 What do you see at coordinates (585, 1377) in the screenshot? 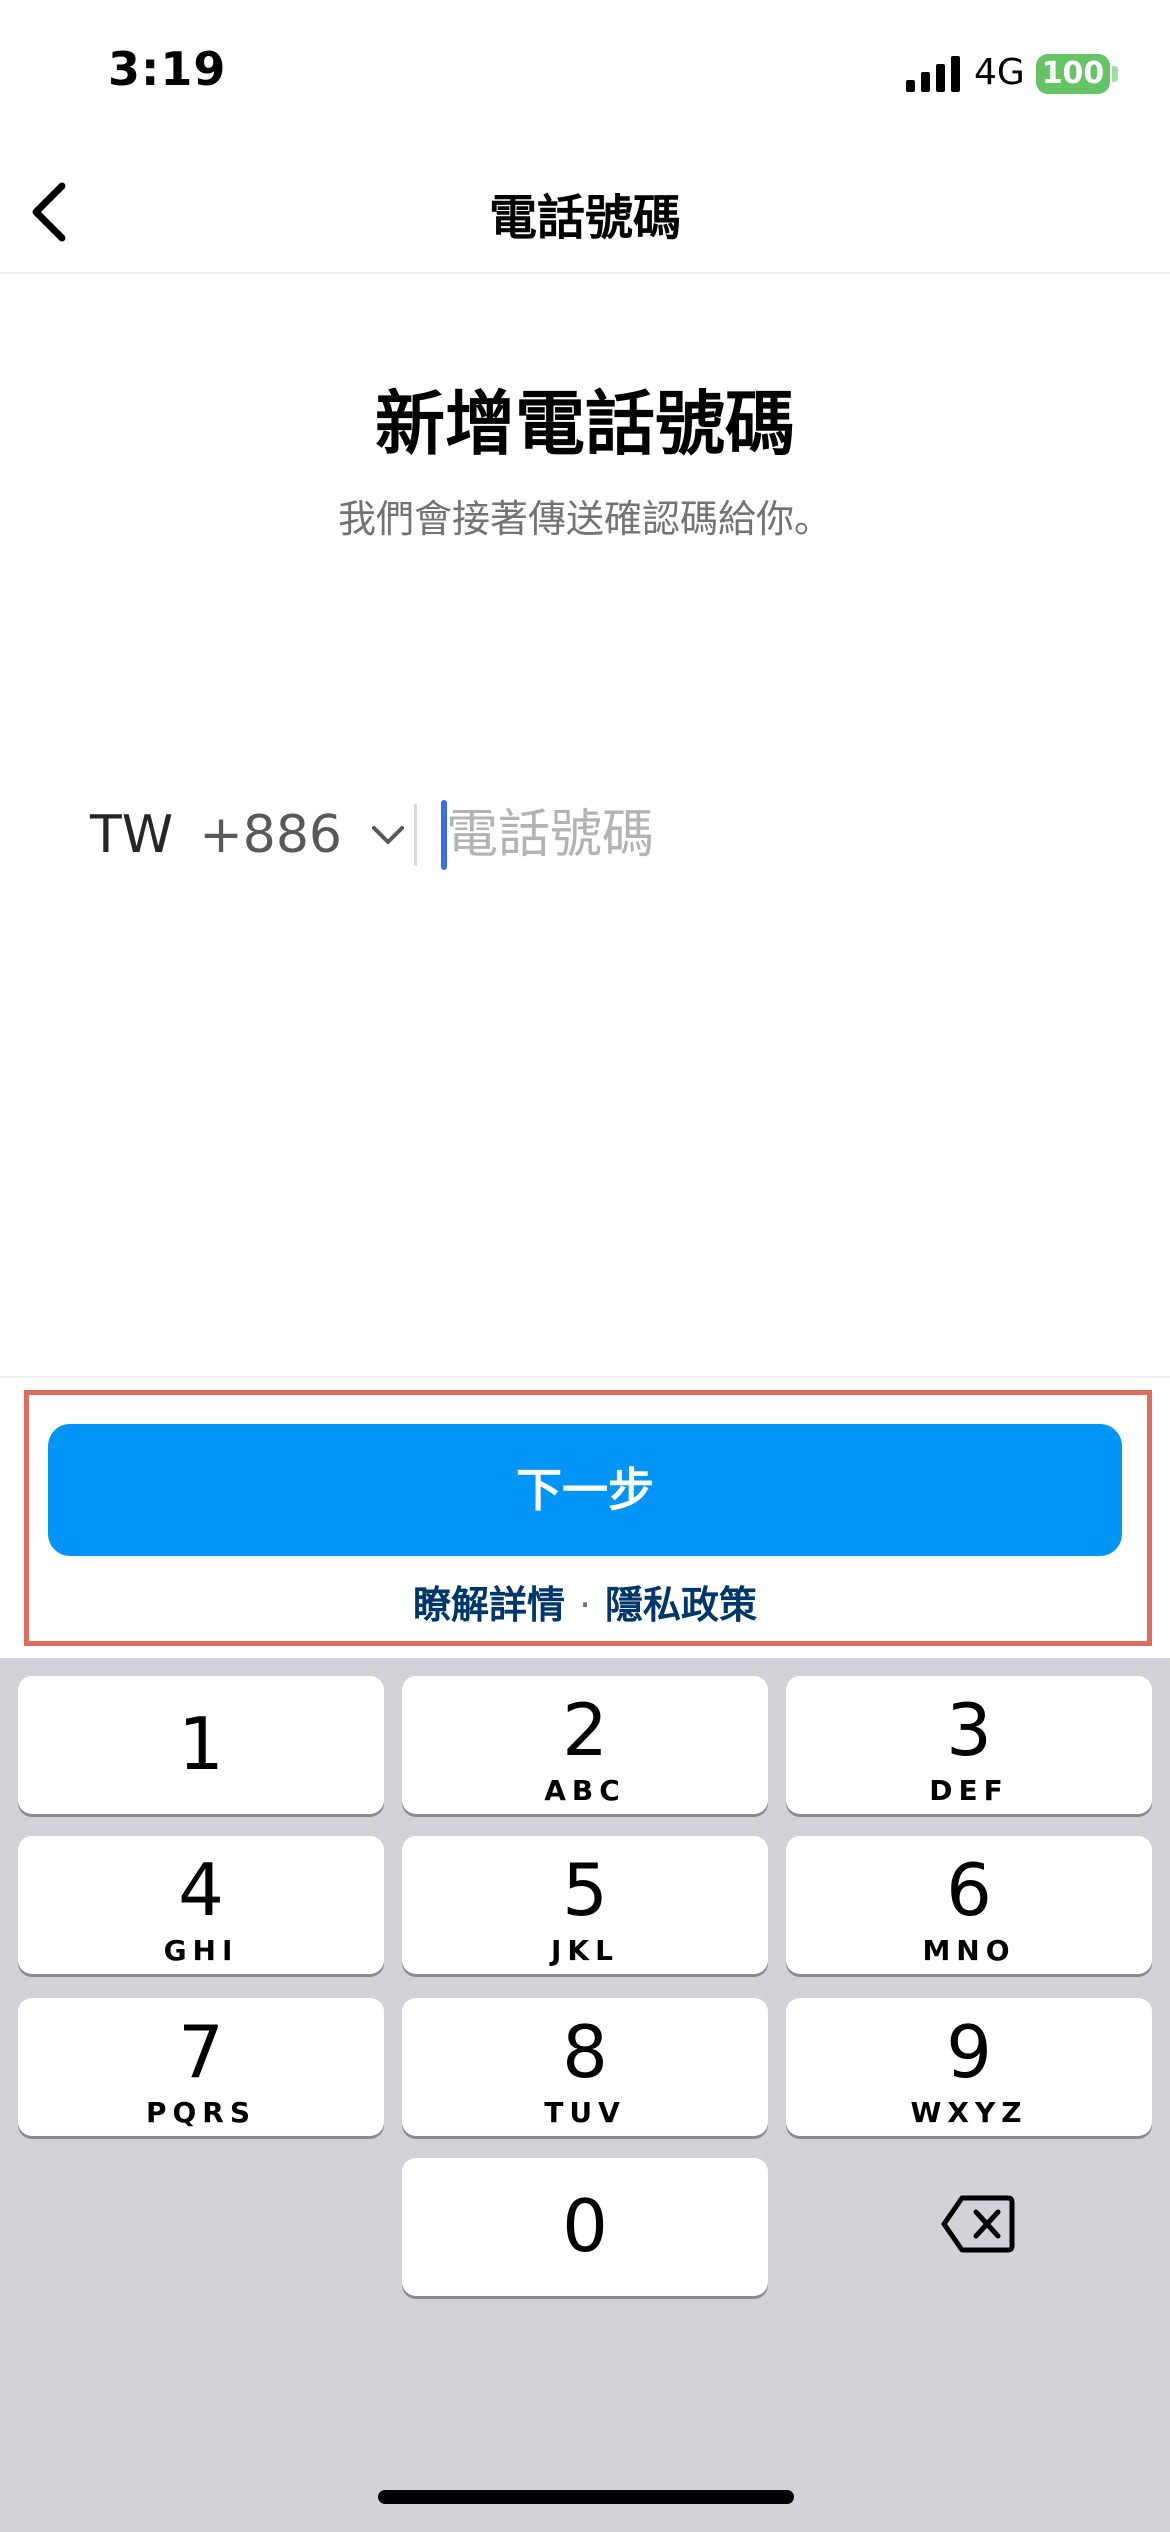
I see `action-divider` at bounding box center [585, 1377].